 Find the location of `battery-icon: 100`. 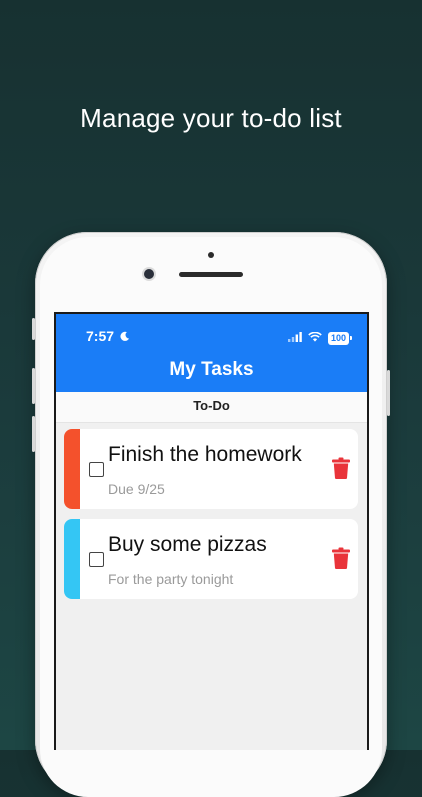

battery-icon: 100 is located at coordinates (340, 338).